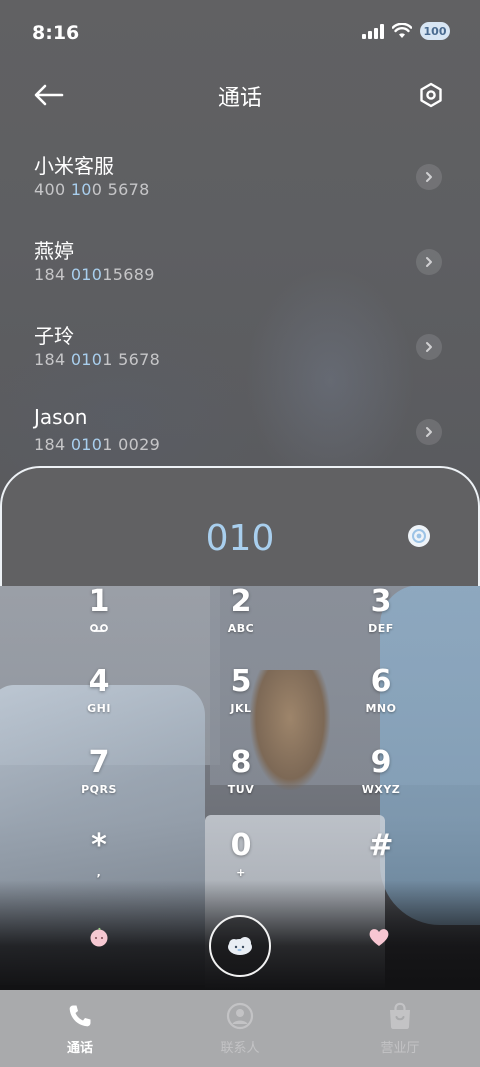 The image size is (480, 1067). Describe the element at coordinates (400, 1016) in the screenshot. I see `store-icon` at that location.